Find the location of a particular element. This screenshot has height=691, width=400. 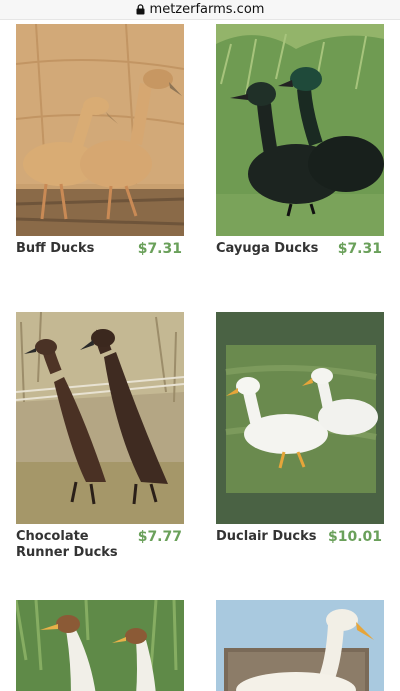

browser-address-bar: metzerfarms.com is located at coordinates (200, 10).